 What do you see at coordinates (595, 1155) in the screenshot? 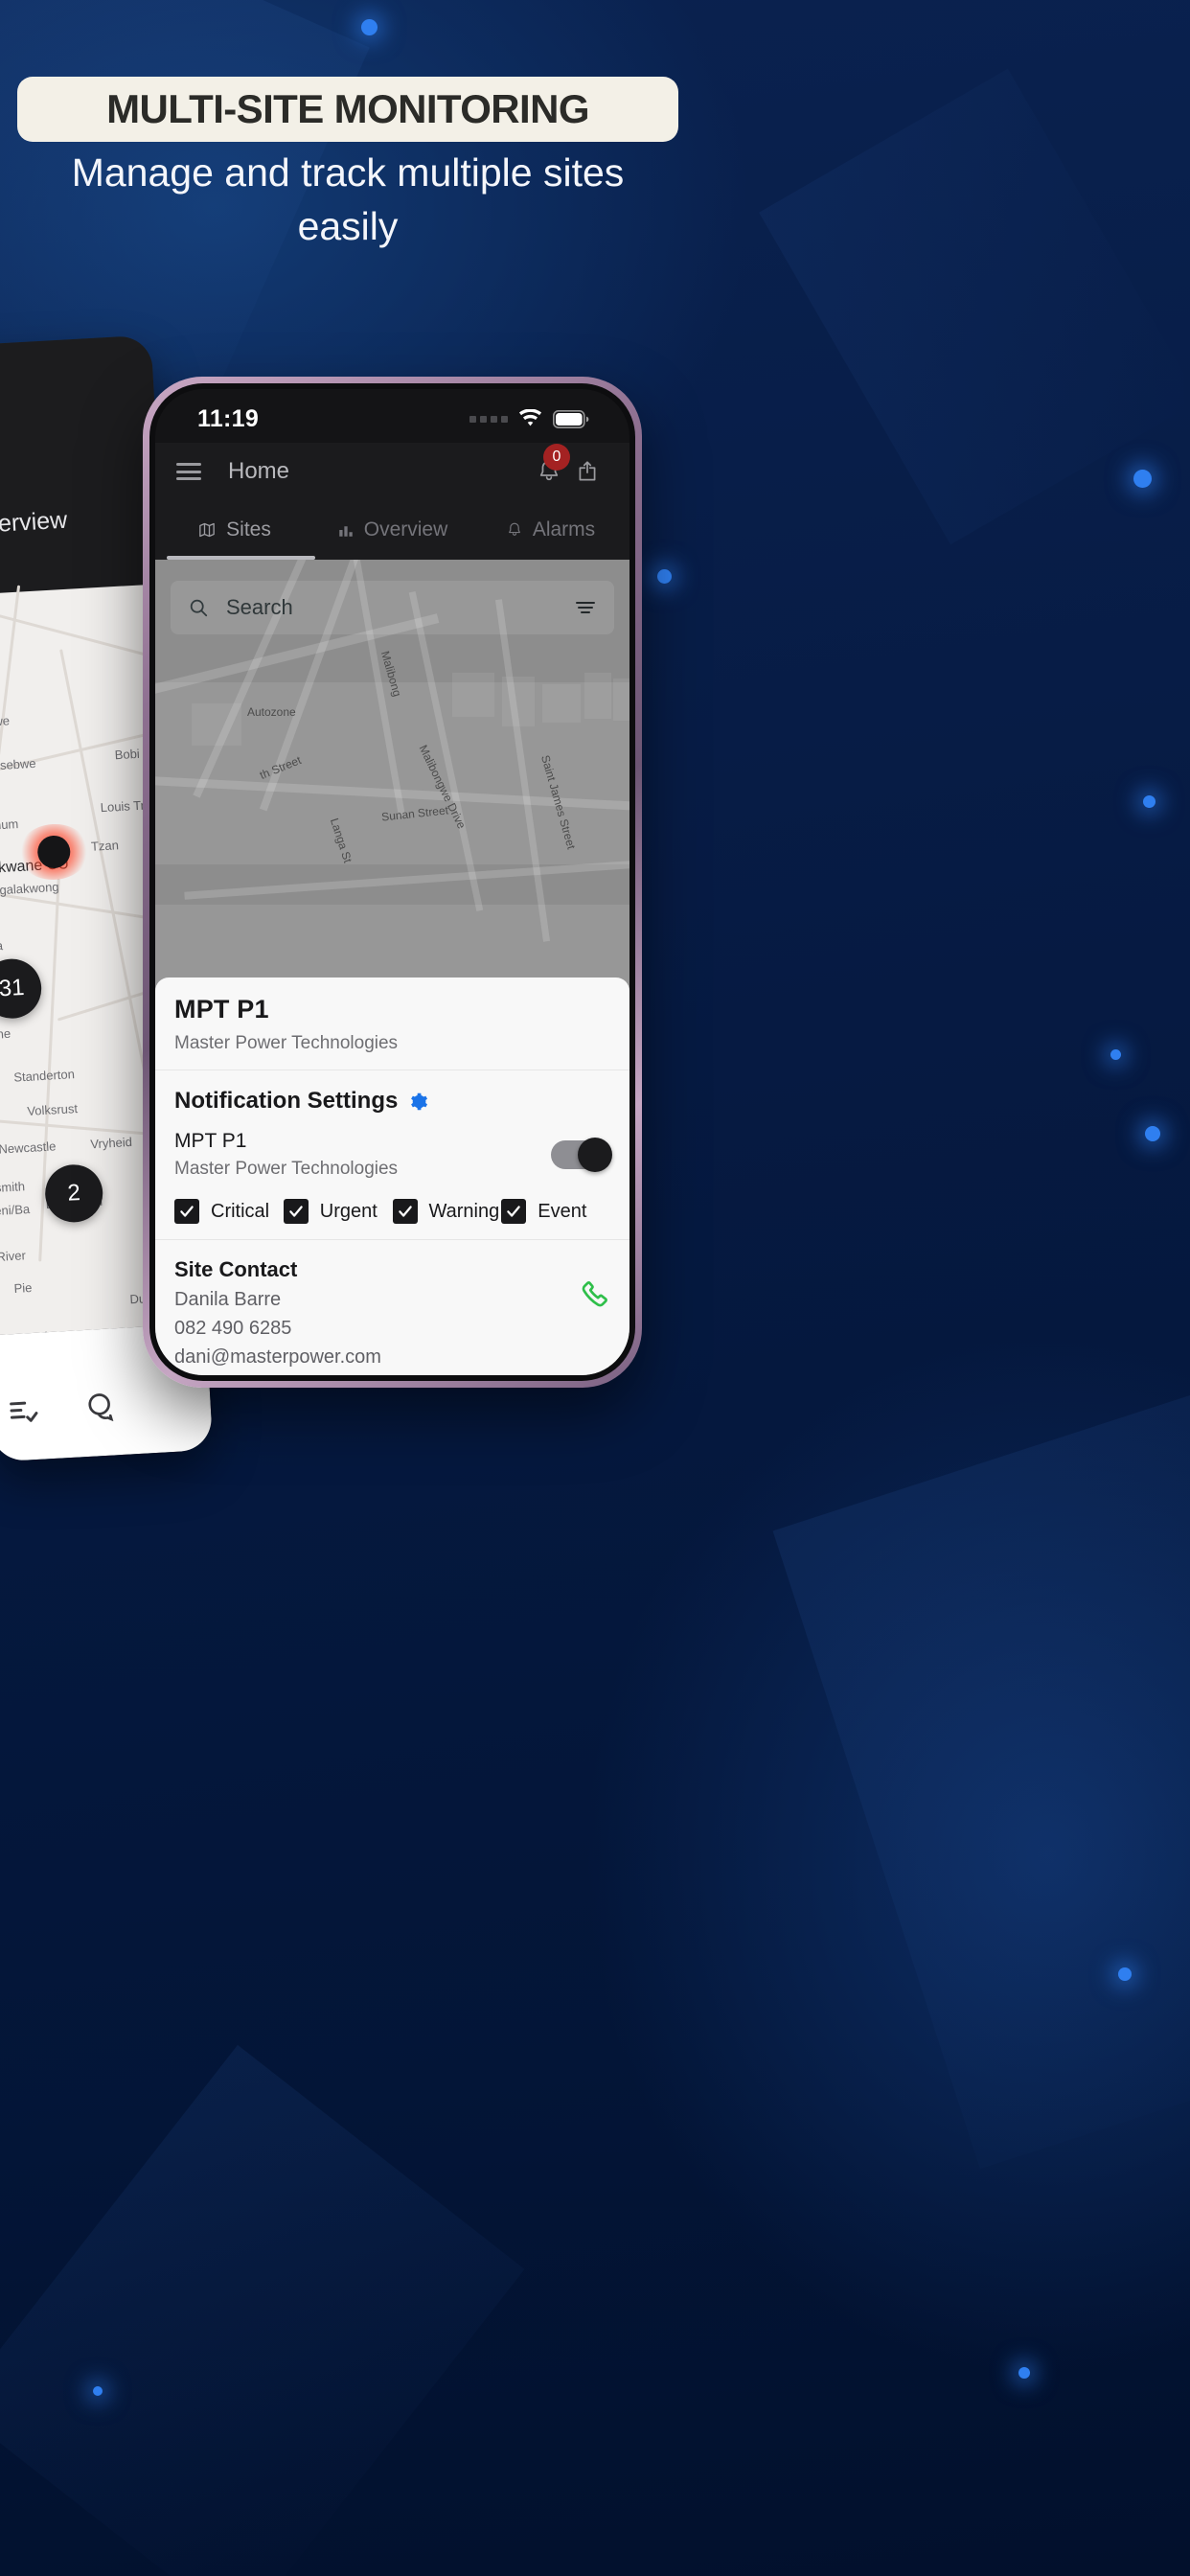
I see `toggle-knob` at bounding box center [595, 1155].